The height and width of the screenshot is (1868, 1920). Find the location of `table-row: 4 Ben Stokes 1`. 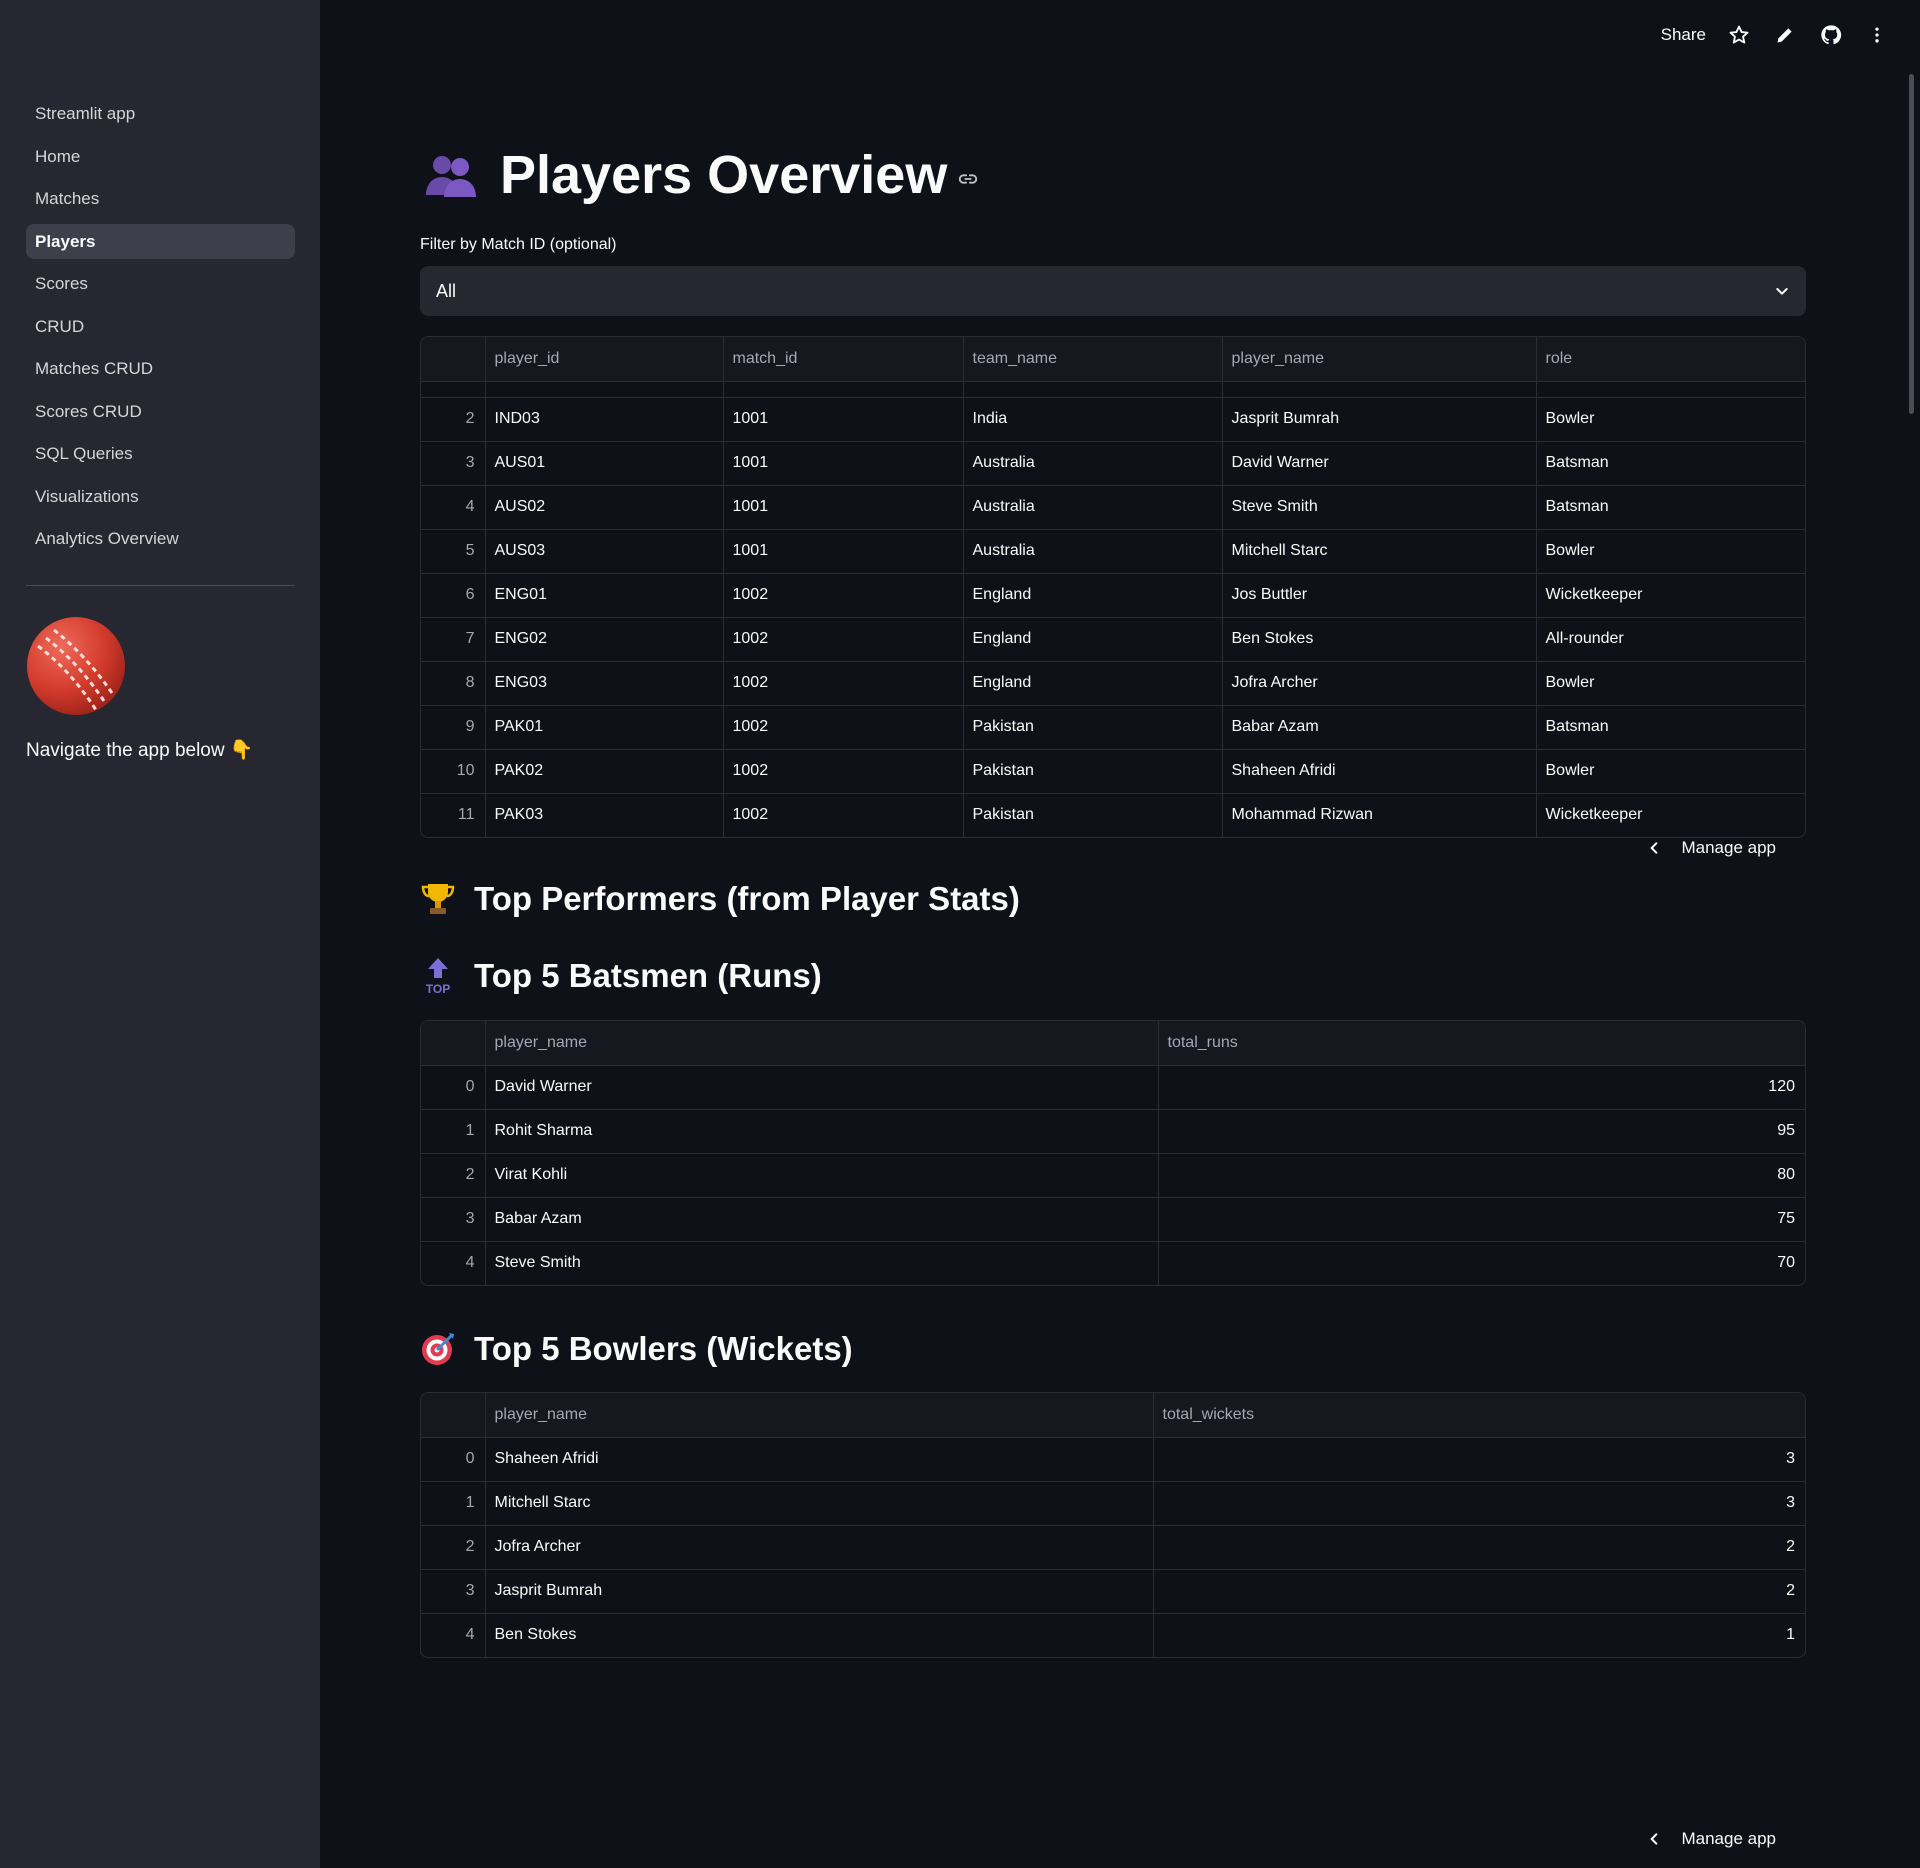

table-row: 4 Ben Stokes 1 is located at coordinates (1113, 1635).